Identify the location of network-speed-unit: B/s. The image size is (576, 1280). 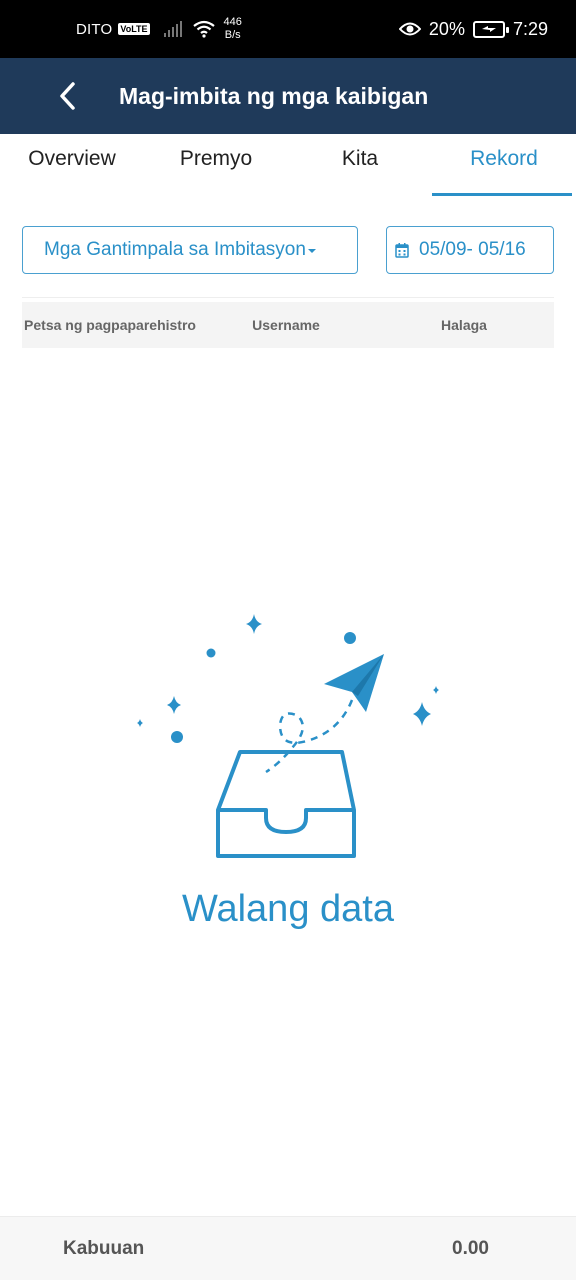
(232, 35).